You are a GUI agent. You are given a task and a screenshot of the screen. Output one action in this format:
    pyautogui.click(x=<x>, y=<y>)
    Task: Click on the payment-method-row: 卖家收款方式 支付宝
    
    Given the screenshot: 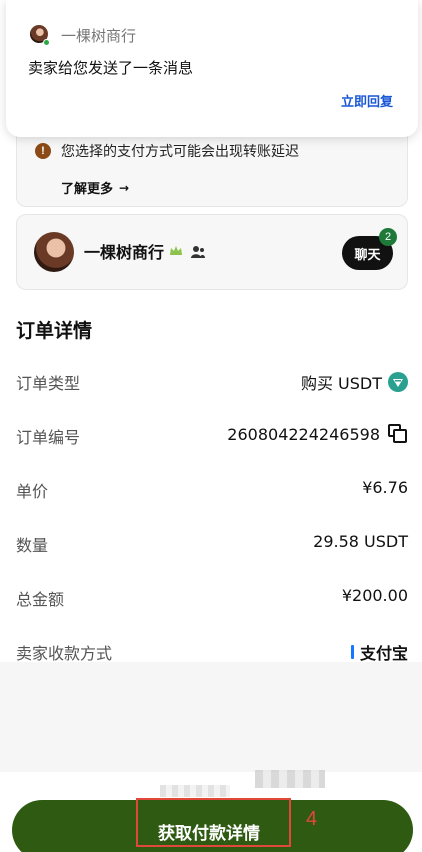 What is the action you would take?
    pyautogui.click(x=212, y=652)
    